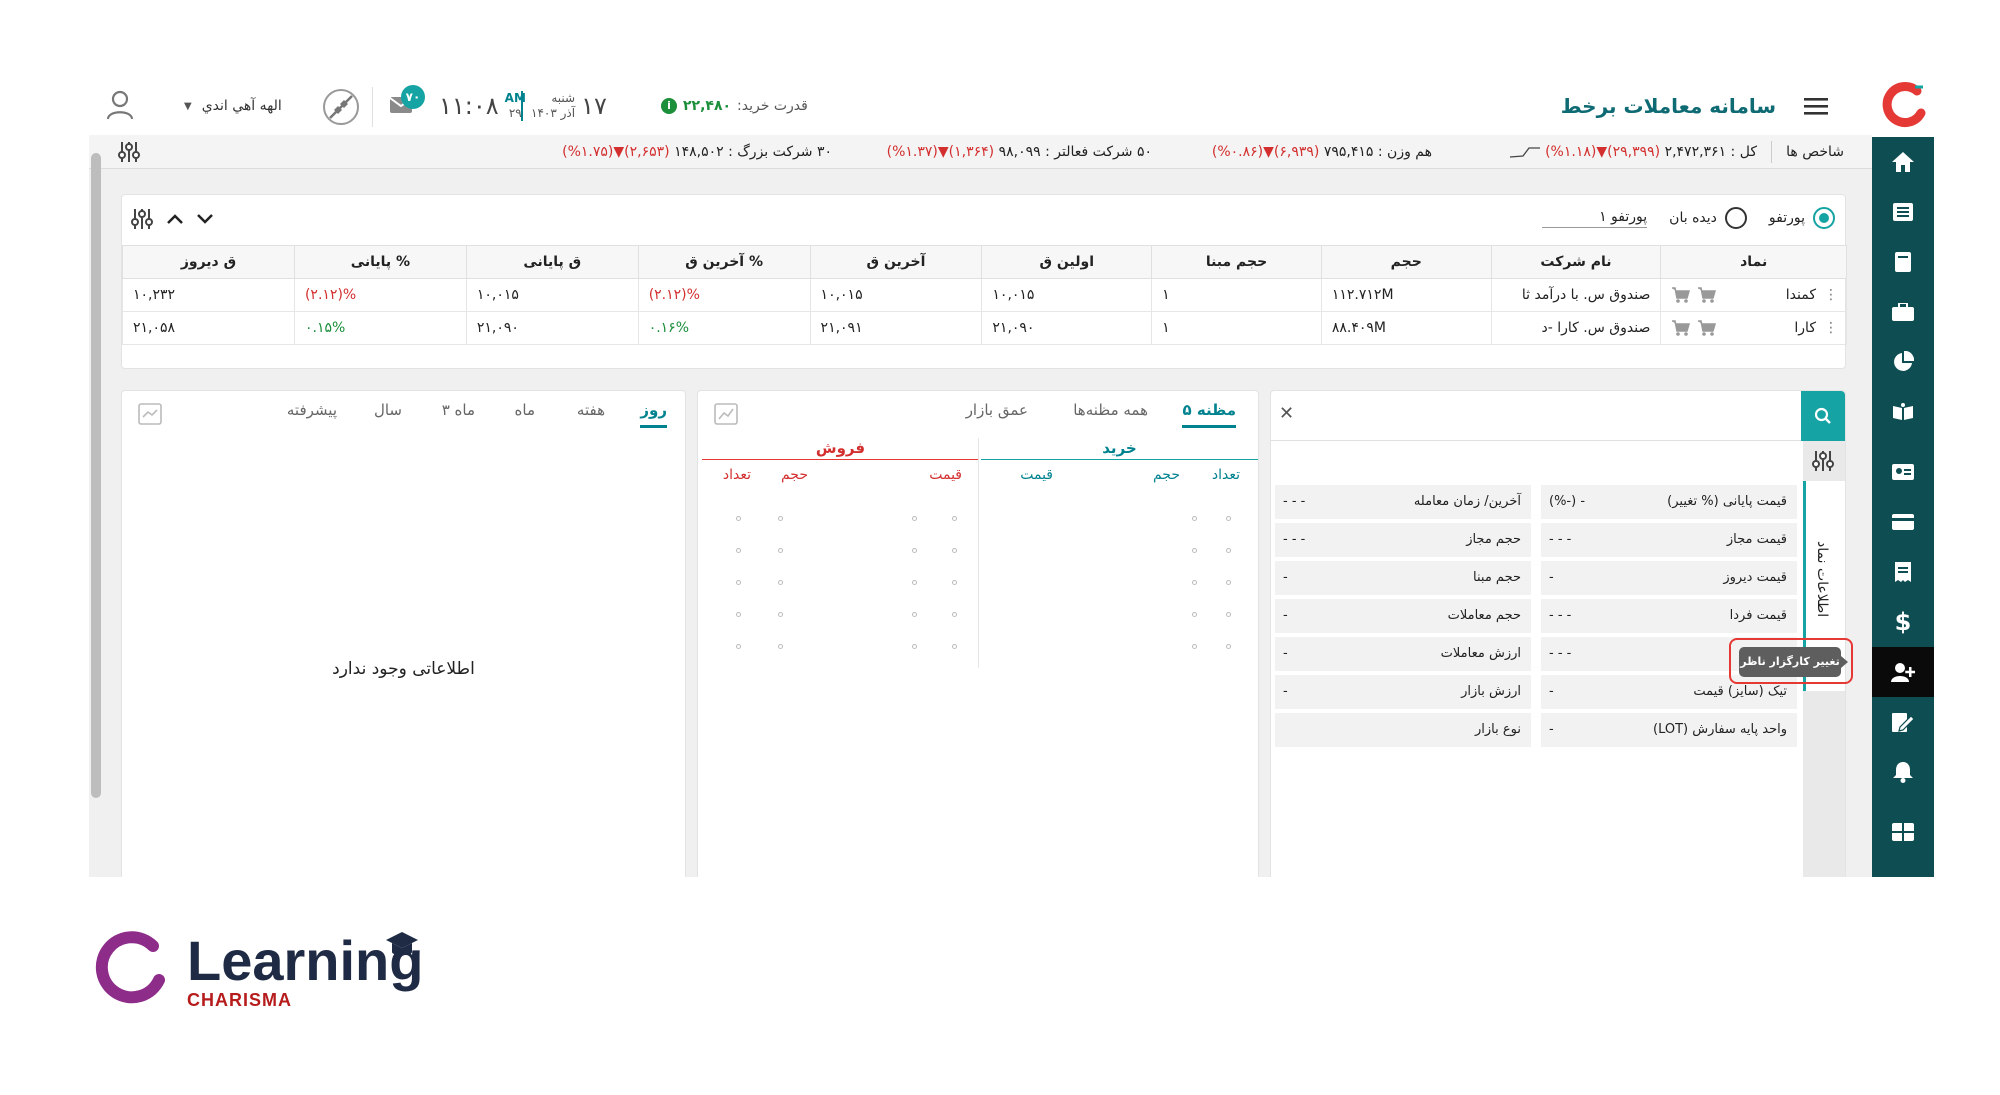 The width and height of the screenshot is (2000, 1095). I want to click on index-equal-weight: هم وزن : ۷۹۵,۴۱۵ (۶,۹۳۹)▼(۰.۸۶%), so click(1322, 152).